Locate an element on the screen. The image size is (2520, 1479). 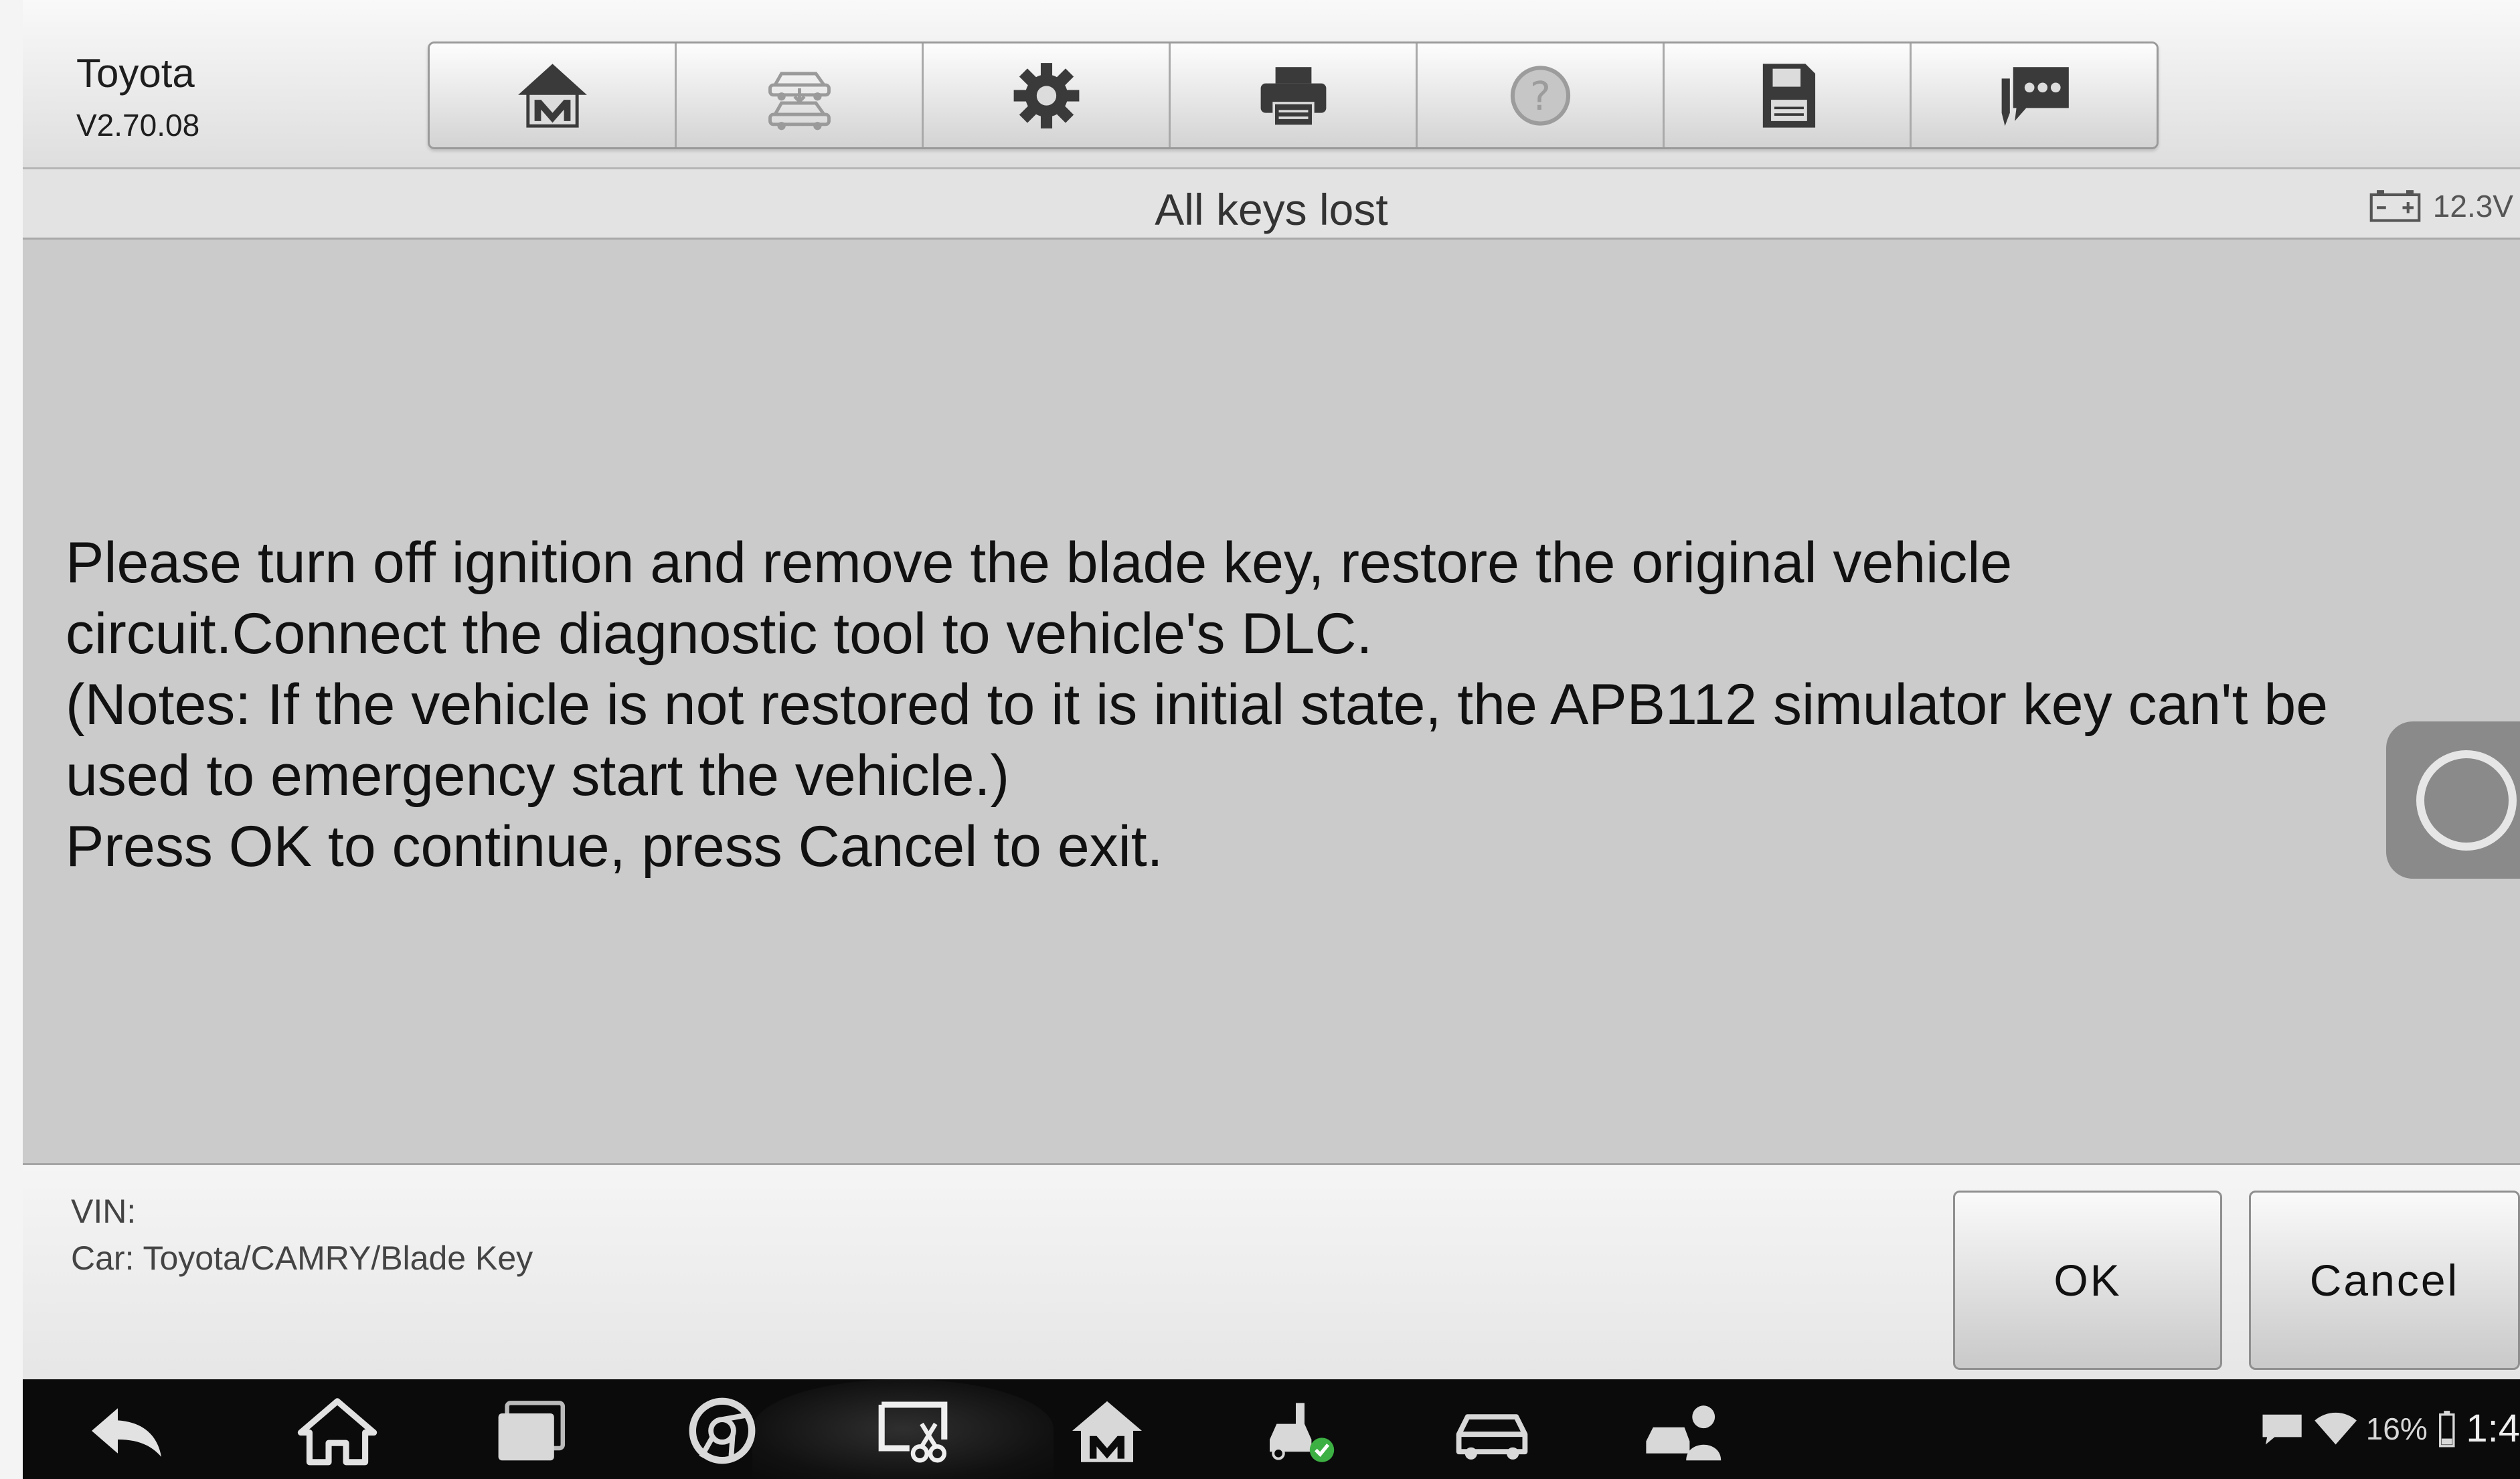
save-button is located at coordinates (1788, 95).